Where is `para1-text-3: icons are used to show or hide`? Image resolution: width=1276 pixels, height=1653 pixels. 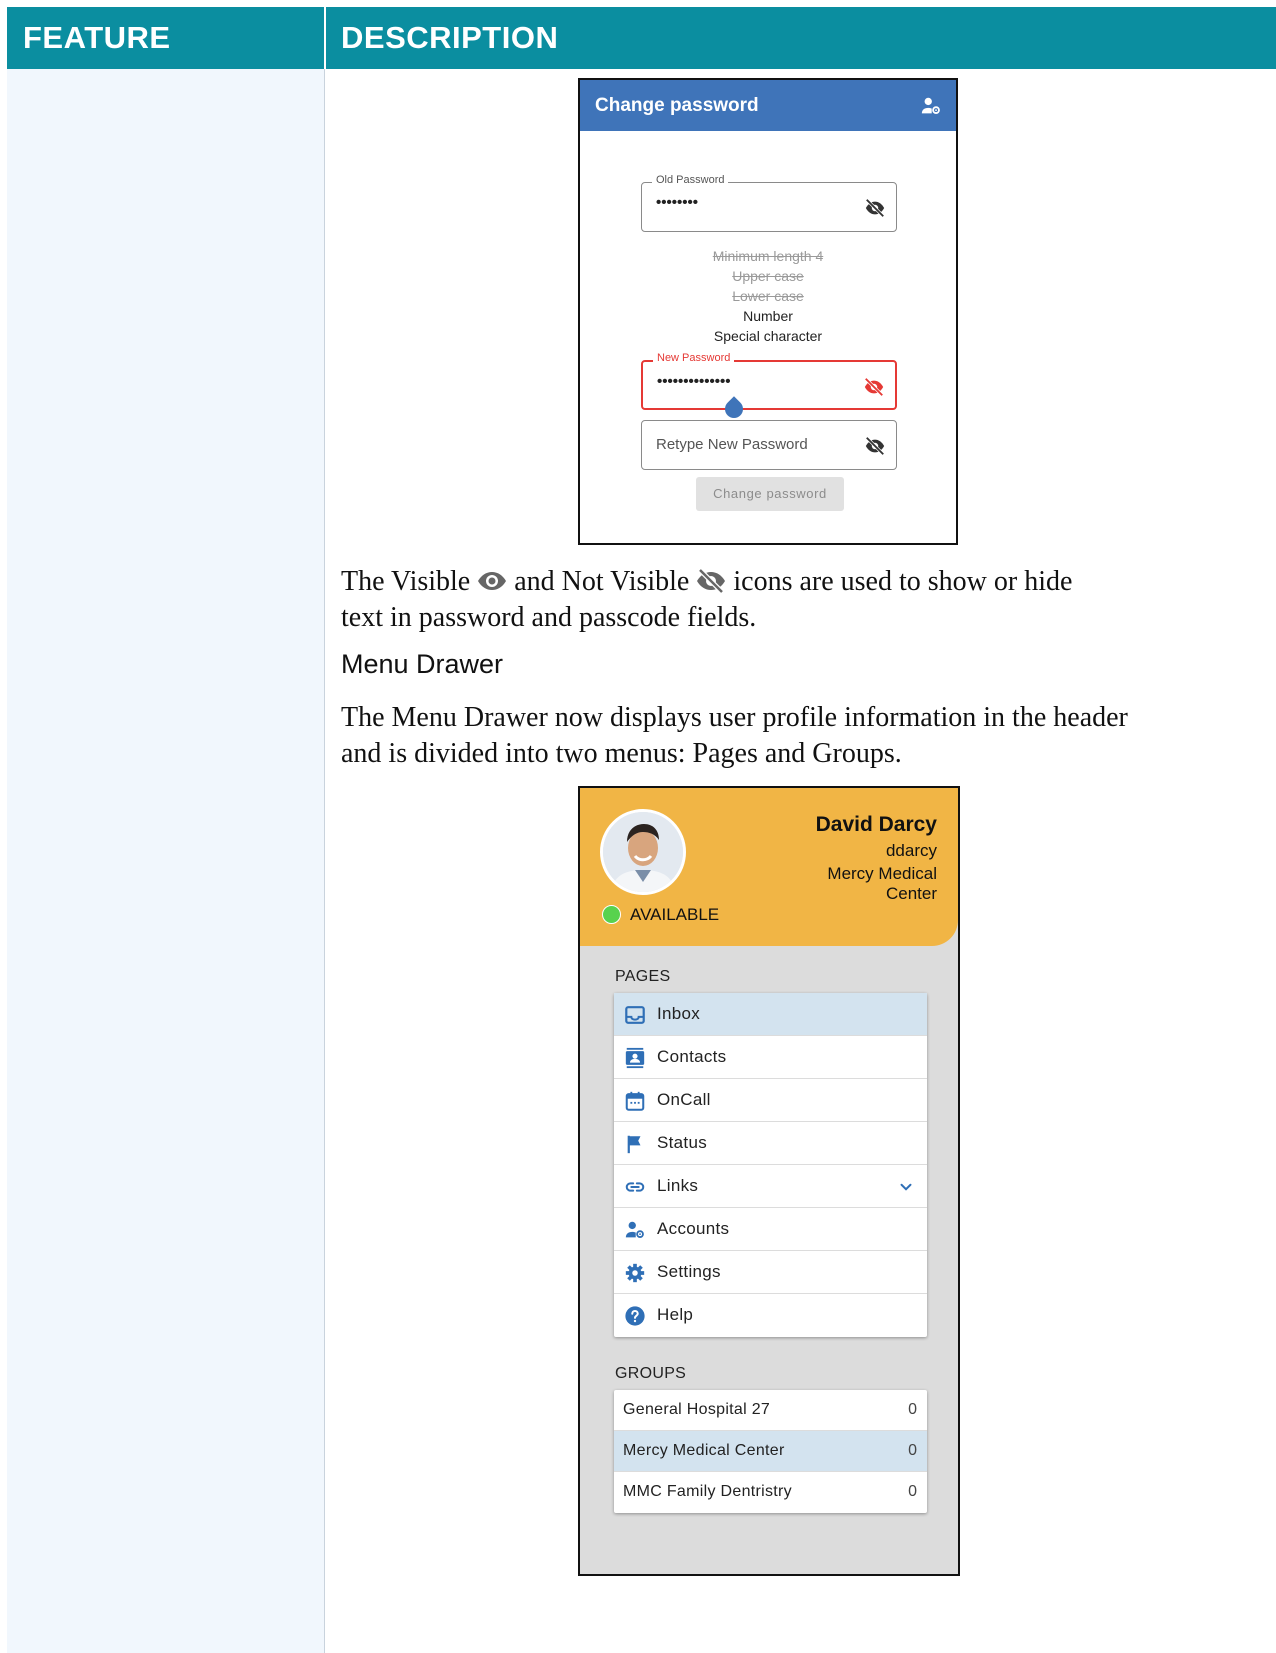
para1-text-3: icons are used to show or hide is located at coordinates (903, 581).